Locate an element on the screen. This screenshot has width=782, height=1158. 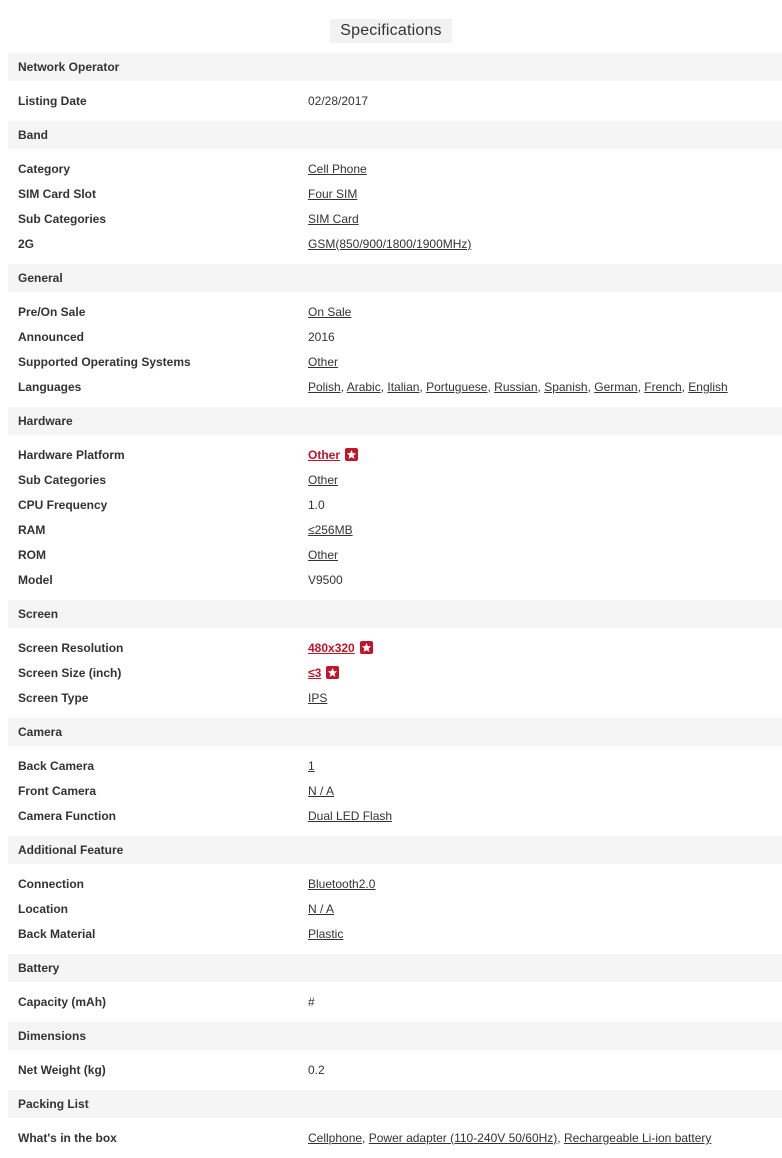
spec-row: Supported Operating Systems Other is located at coordinates (395, 362).